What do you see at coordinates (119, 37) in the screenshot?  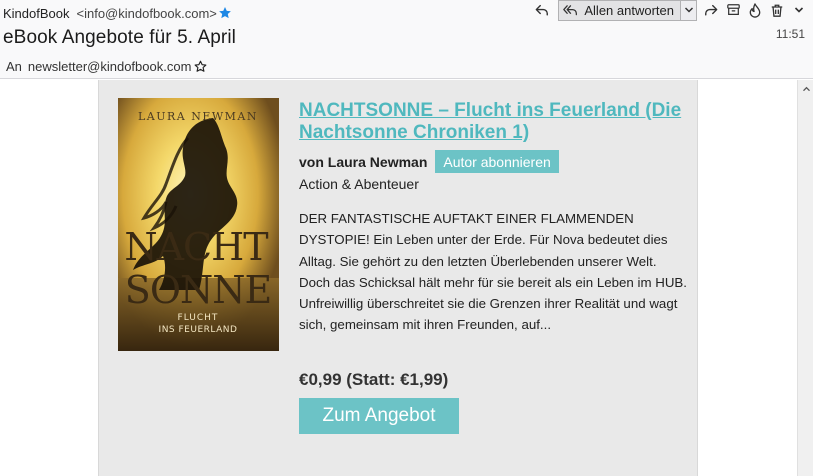 I see `message-subject: eBook Angebote für 5. April` at bounding box center [119, 37].